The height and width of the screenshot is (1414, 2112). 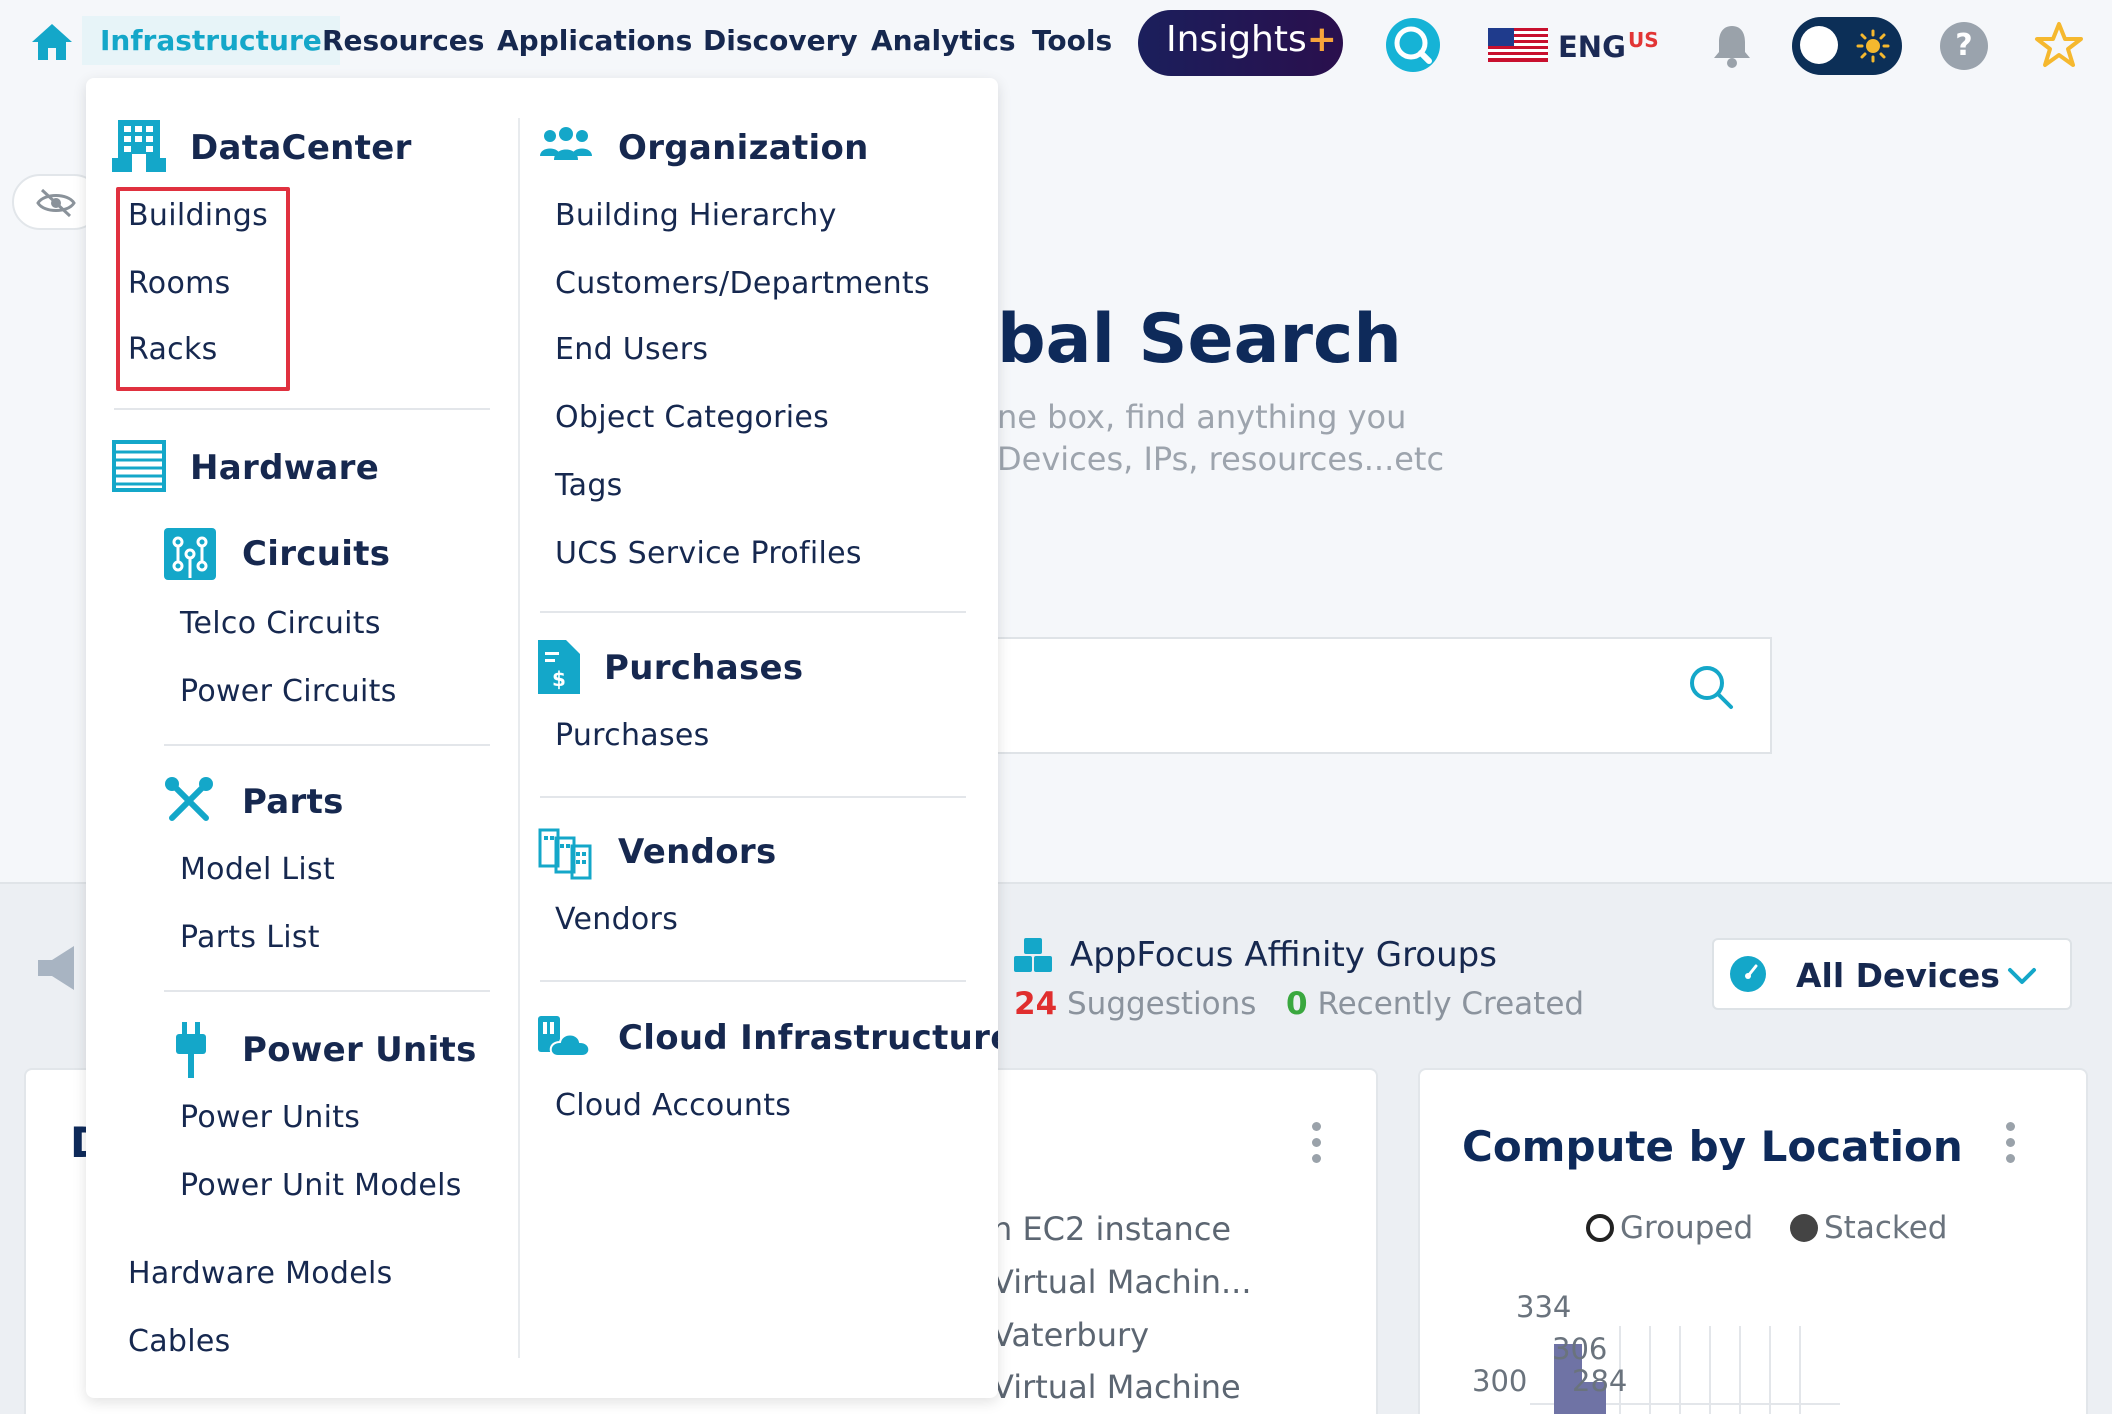 What do you see at coordinates (56, 203) in the screenshot?
I see `eye-slash-icon` at bounding box center [56, 203].